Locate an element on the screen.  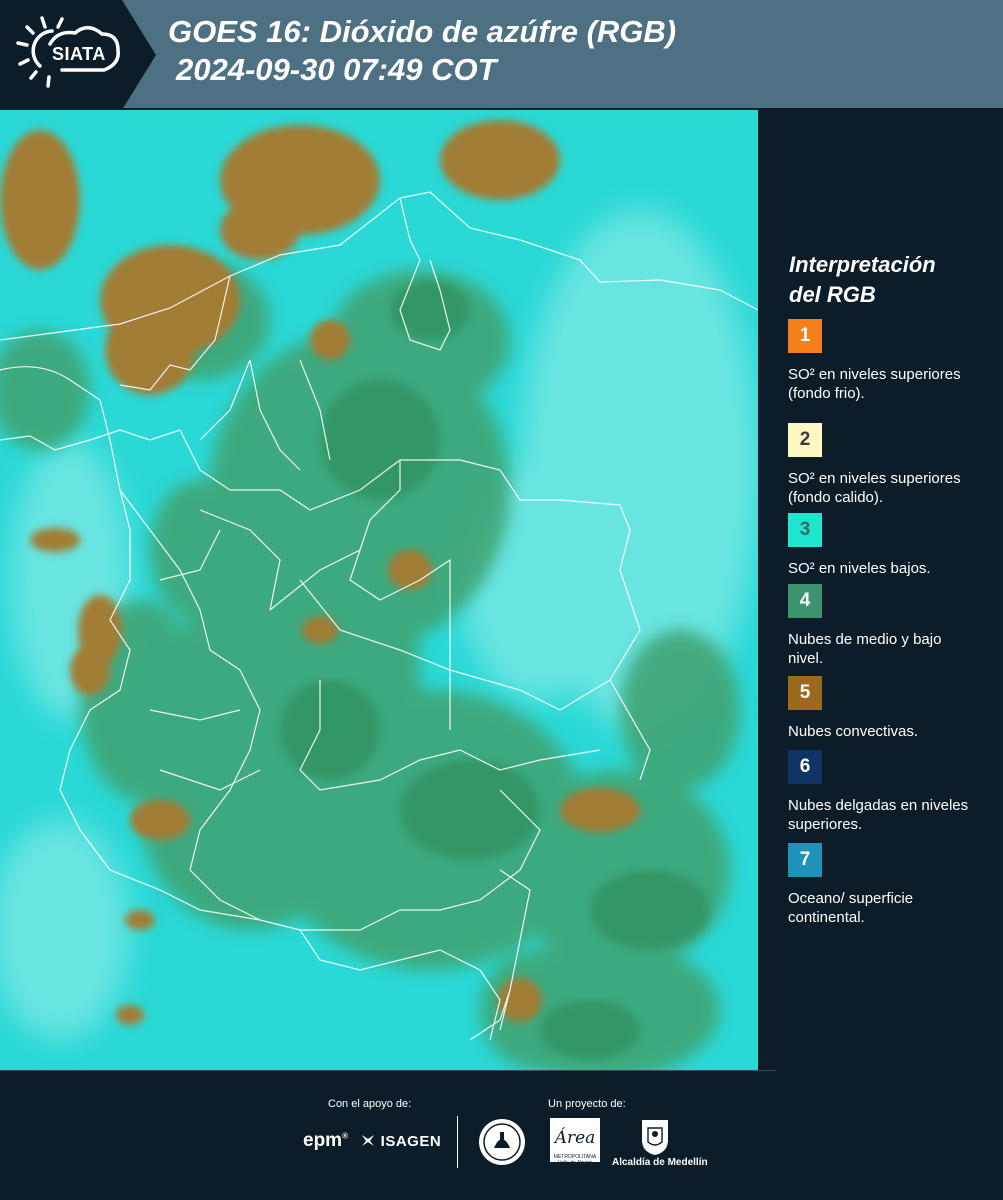
legend-item: 6 Nubes delgadas en niveles superiores. is located at coordinates (893, 792).